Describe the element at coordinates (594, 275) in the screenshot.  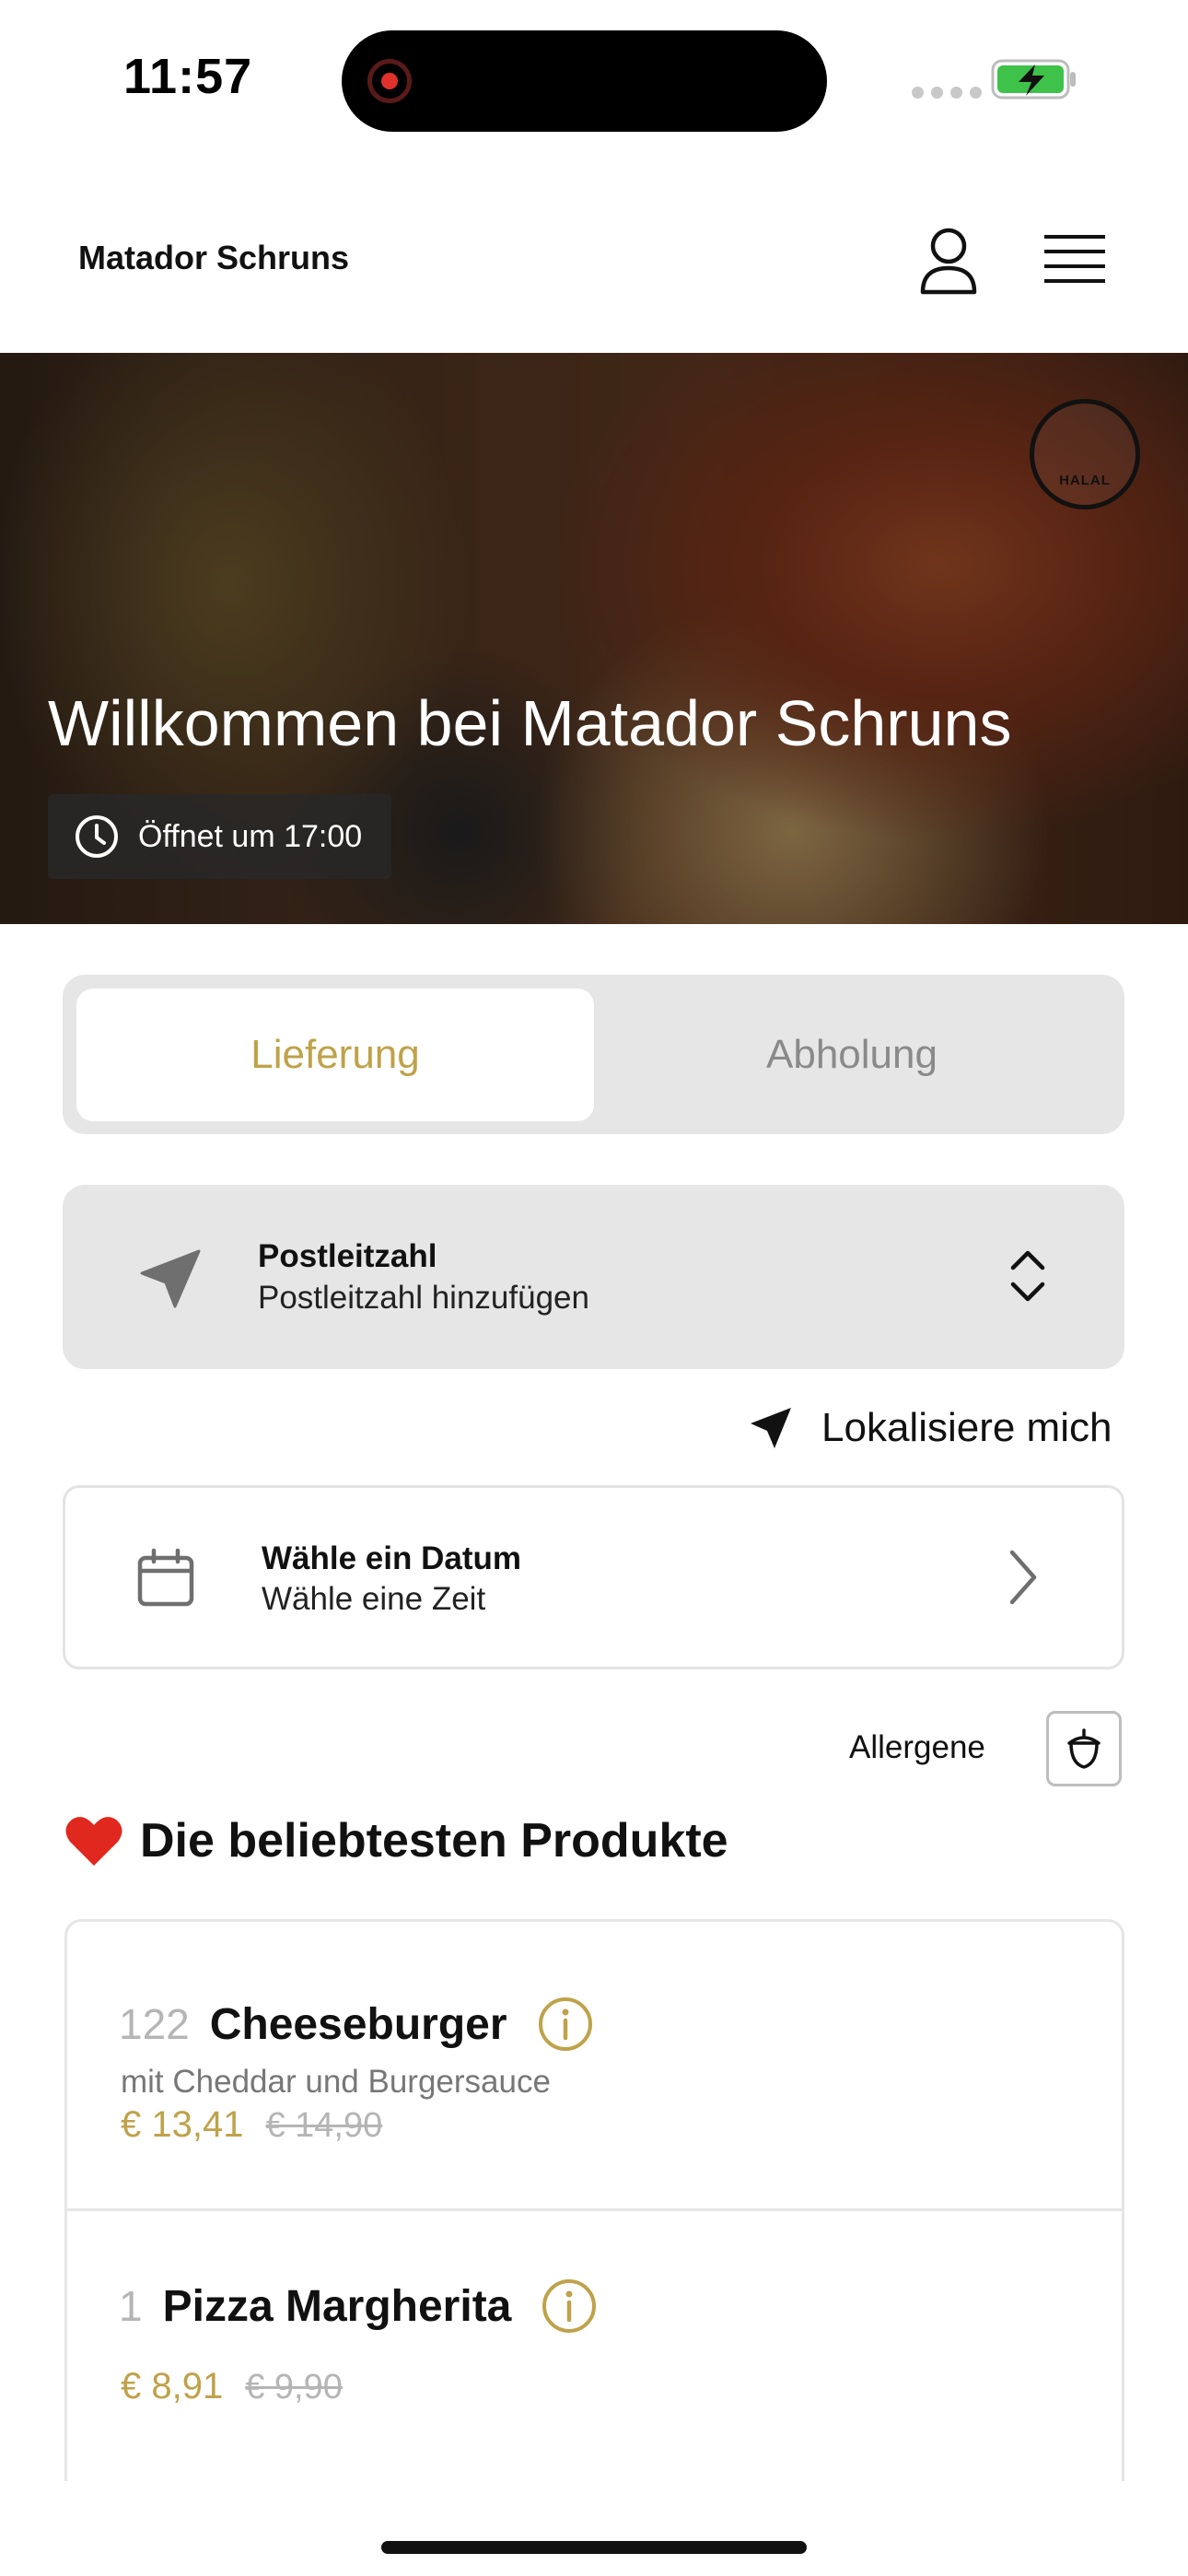
I see `app-header: Matador Schruns` at that location.